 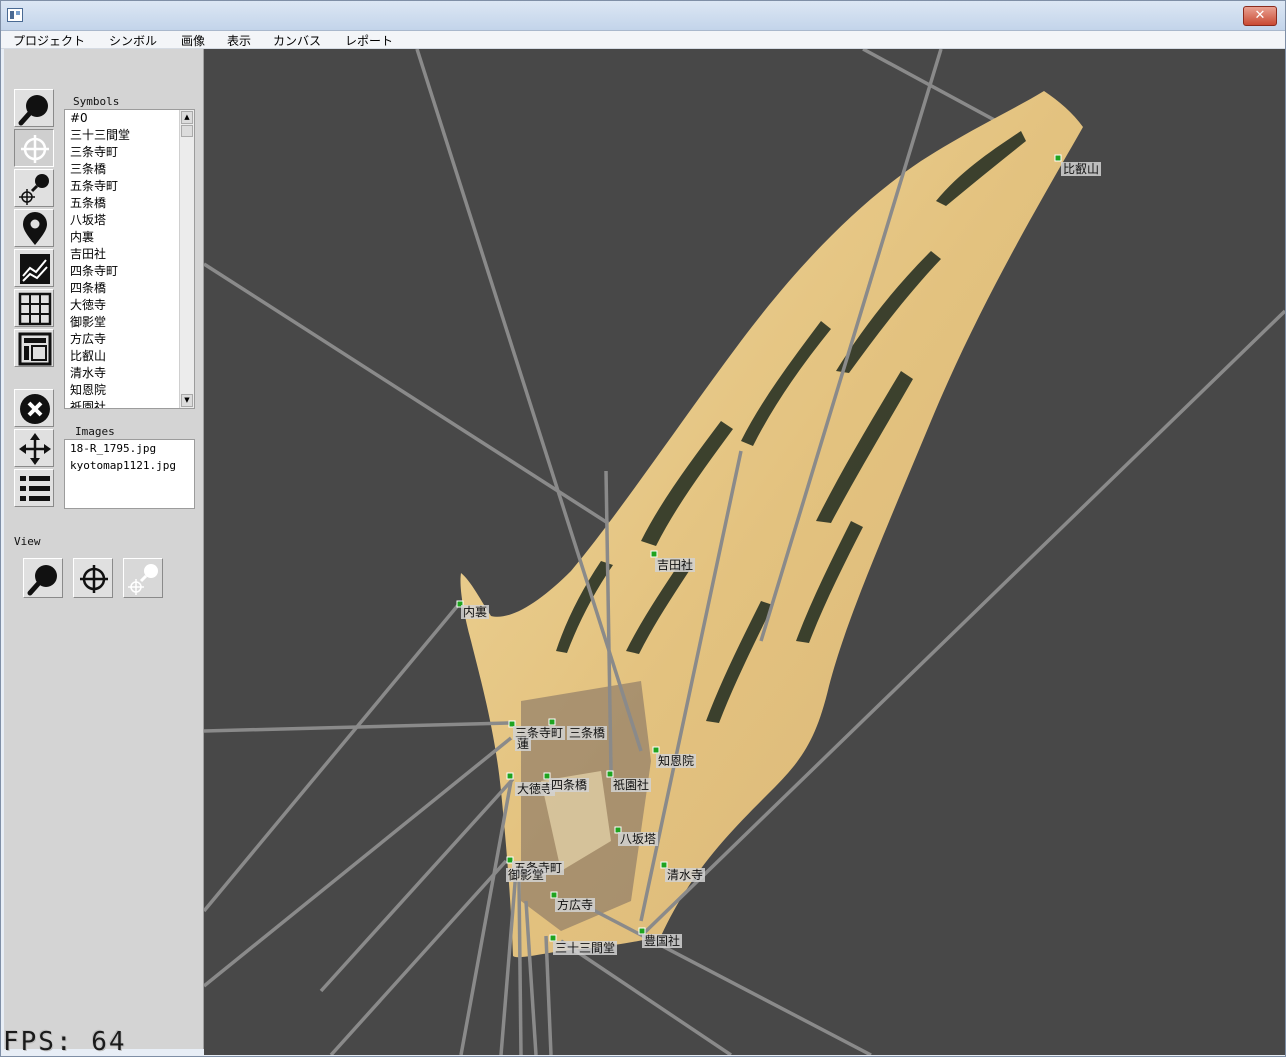 I want to click on zoom-point-tool-button, so click(x=34, y=188).